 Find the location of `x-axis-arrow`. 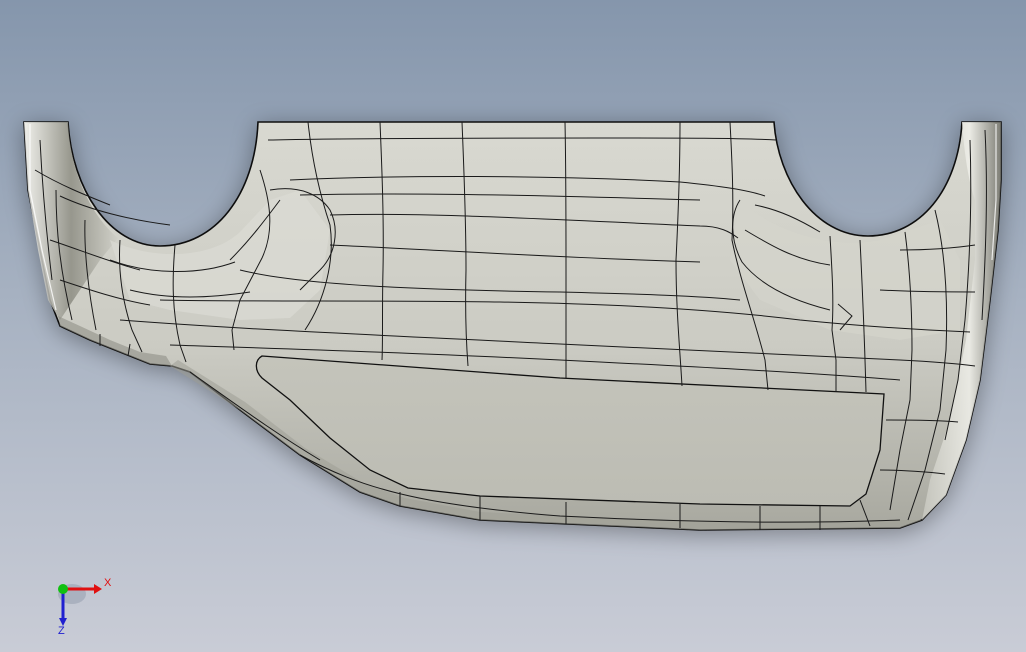

x-axis-arrow is located at coordinates (98, 589).